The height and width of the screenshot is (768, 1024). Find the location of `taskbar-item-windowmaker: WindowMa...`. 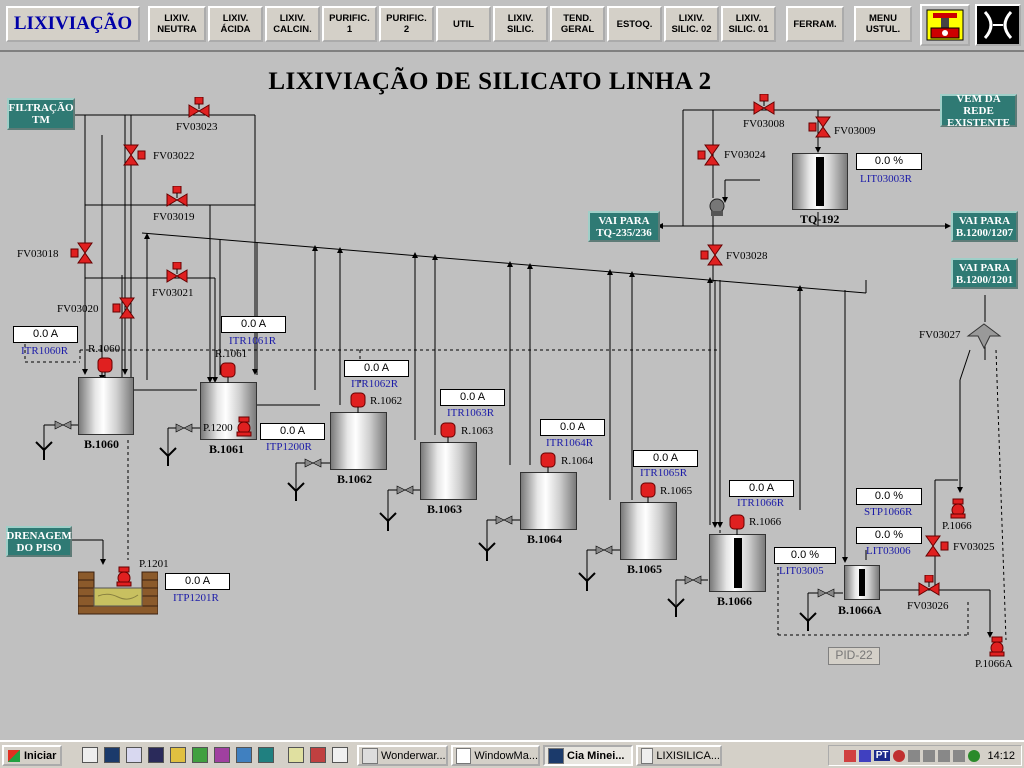

taskbar-item-windowmaker: WindowMa... is located at coordinates (495, 755).